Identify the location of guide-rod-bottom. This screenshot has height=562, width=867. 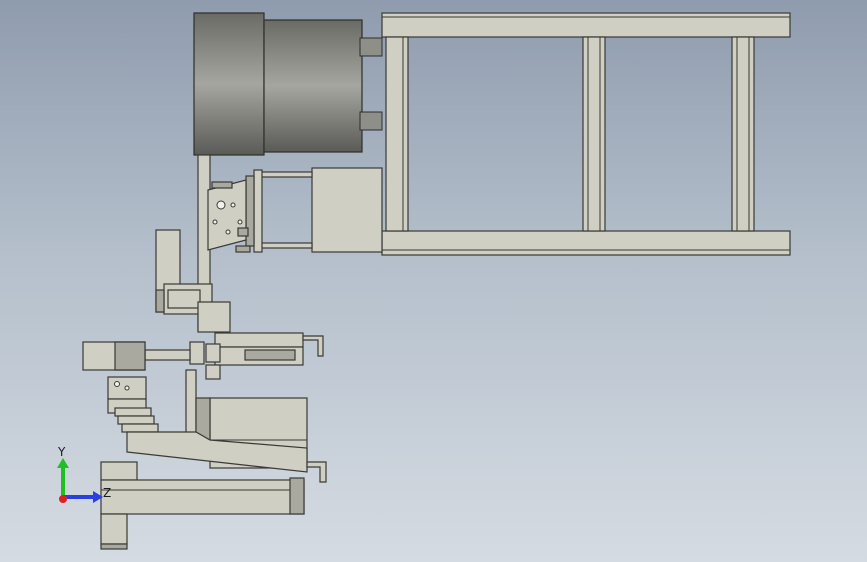
(285, 245).